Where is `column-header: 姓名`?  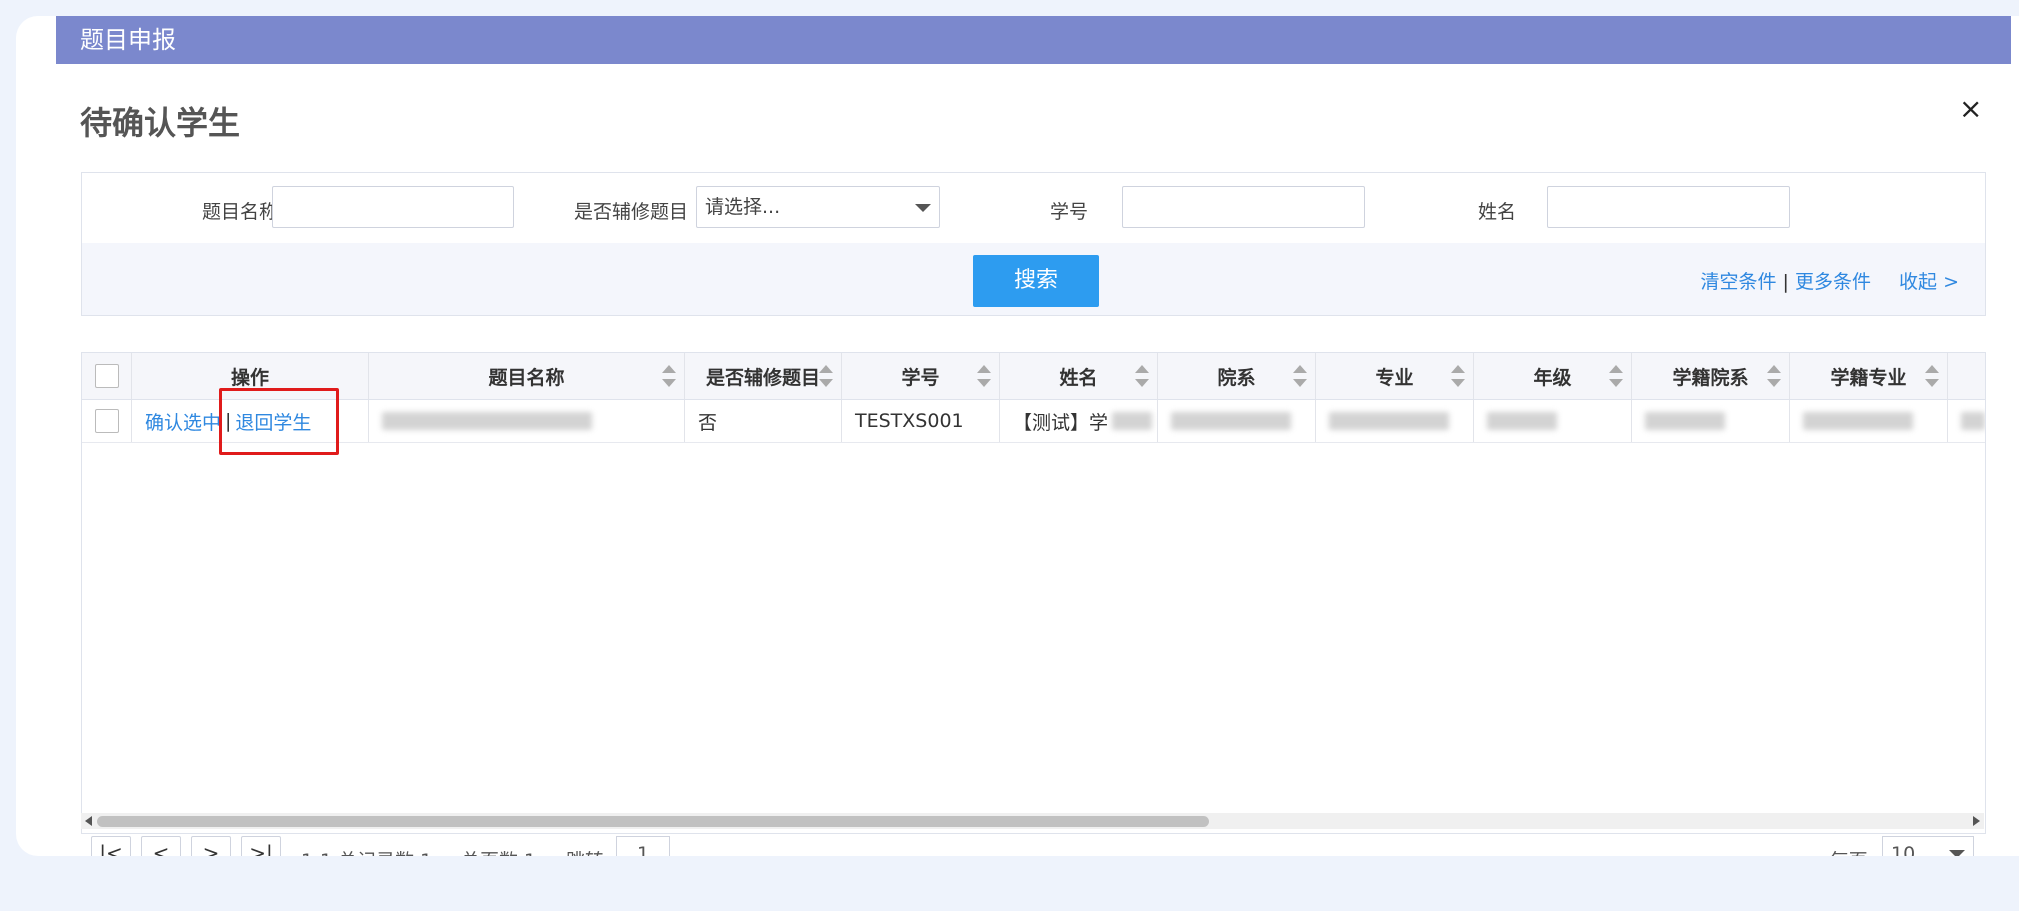 column-header: 姓名 is located at coordinates (1079, 376).